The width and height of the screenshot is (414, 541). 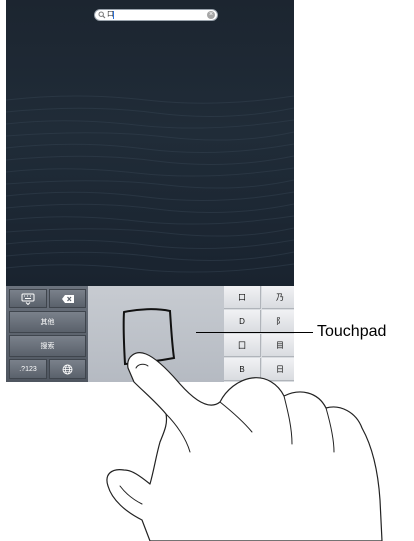 What do you see at coordinates (352, 331) in the screenshot?
I see `touchpad-callout-label: Touchpad` at bounding box center [352, 331].